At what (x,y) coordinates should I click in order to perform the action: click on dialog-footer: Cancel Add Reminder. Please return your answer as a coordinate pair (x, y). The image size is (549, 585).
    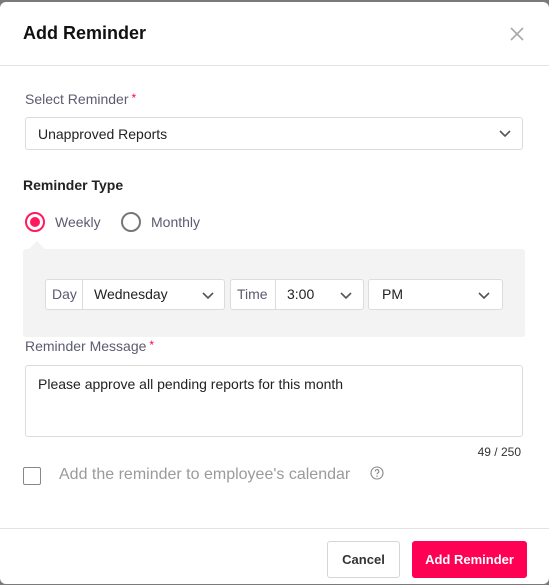
    Looking at the image, I should click on (274, 556).